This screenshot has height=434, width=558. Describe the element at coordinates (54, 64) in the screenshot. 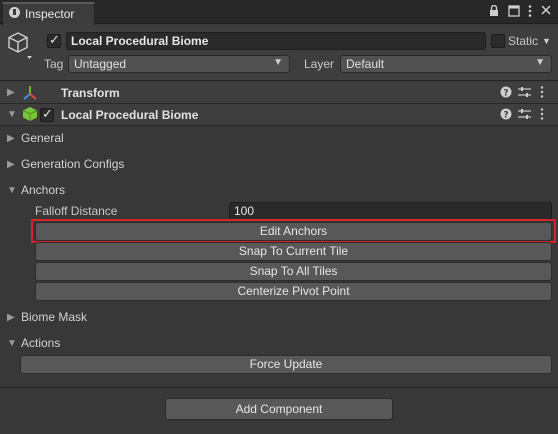

I see `tag-label: Tag` at that location.